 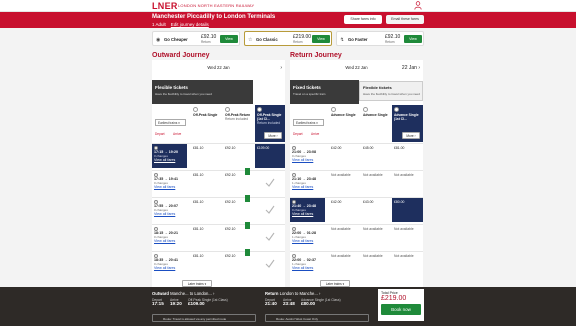 I want to click on depart-time: 21:10, so click(x=297, y=178).